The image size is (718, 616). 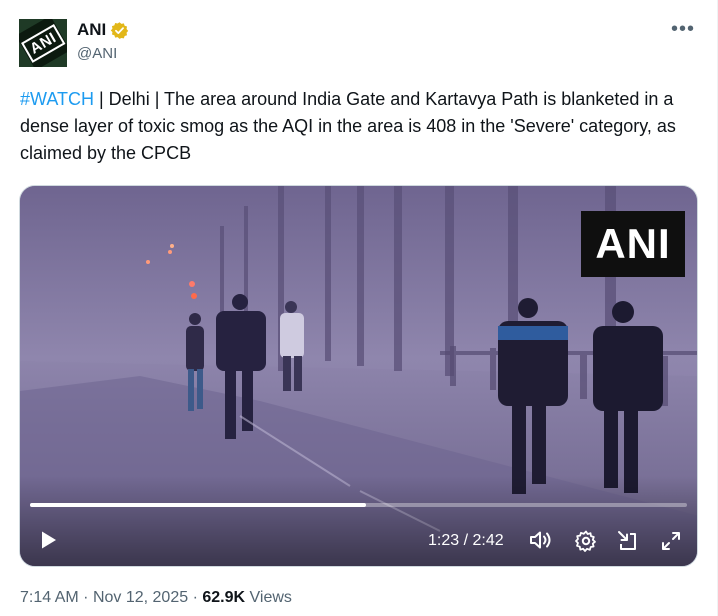 What do you see at coordinates (683, 29) in the screenshot?
I see `more-options-icon: •••` at bounding box center [683, 29].